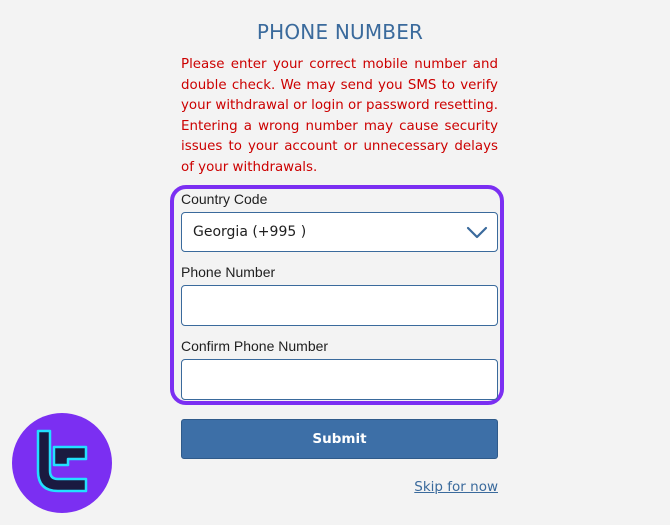  What do you see at coordinates (339, 379) in the screenshot?
I see `confirm-phone-number-input` at bounding box center [339, 379].